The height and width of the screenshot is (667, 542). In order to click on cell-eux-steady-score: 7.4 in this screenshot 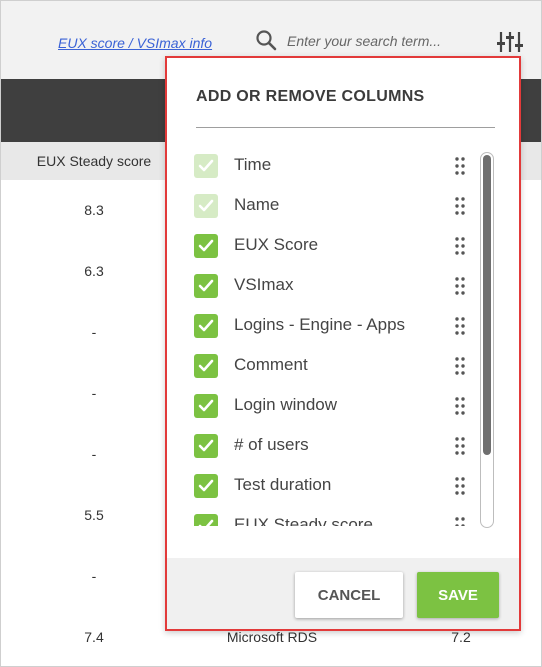, I will do `click(94, 637)`.